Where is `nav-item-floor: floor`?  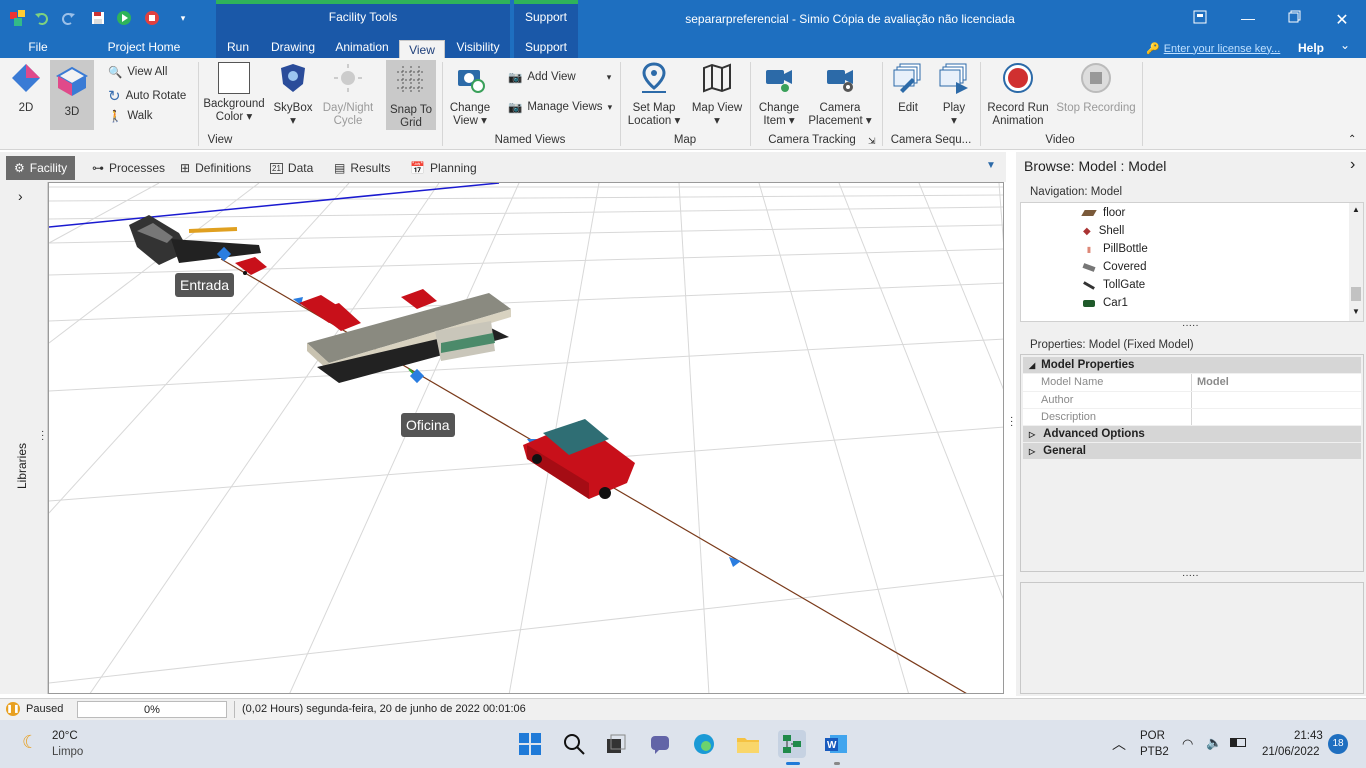 nav-item-floor: floor is located at coordinates (1103, 213).